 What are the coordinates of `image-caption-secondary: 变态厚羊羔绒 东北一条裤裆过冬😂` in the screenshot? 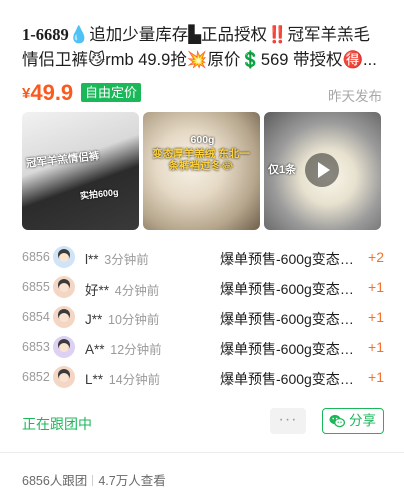 It's located at (201, 160).